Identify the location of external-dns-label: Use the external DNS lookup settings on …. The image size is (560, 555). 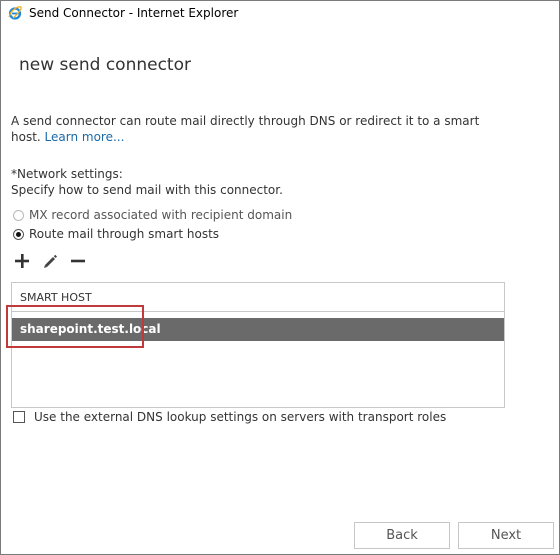
(240, 417).